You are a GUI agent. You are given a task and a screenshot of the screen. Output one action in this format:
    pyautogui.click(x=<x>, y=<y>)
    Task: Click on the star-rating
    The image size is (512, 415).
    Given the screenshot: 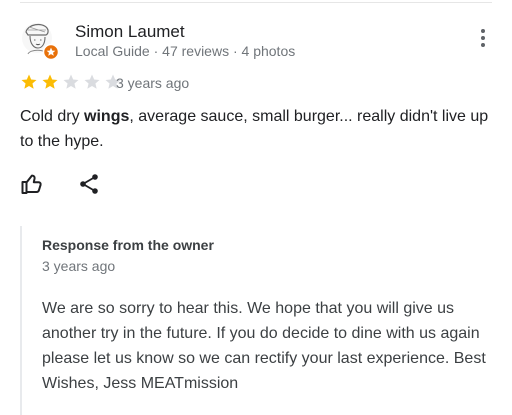 What is the action you would take?
    pyautogui.click(x=72, y=82)
    